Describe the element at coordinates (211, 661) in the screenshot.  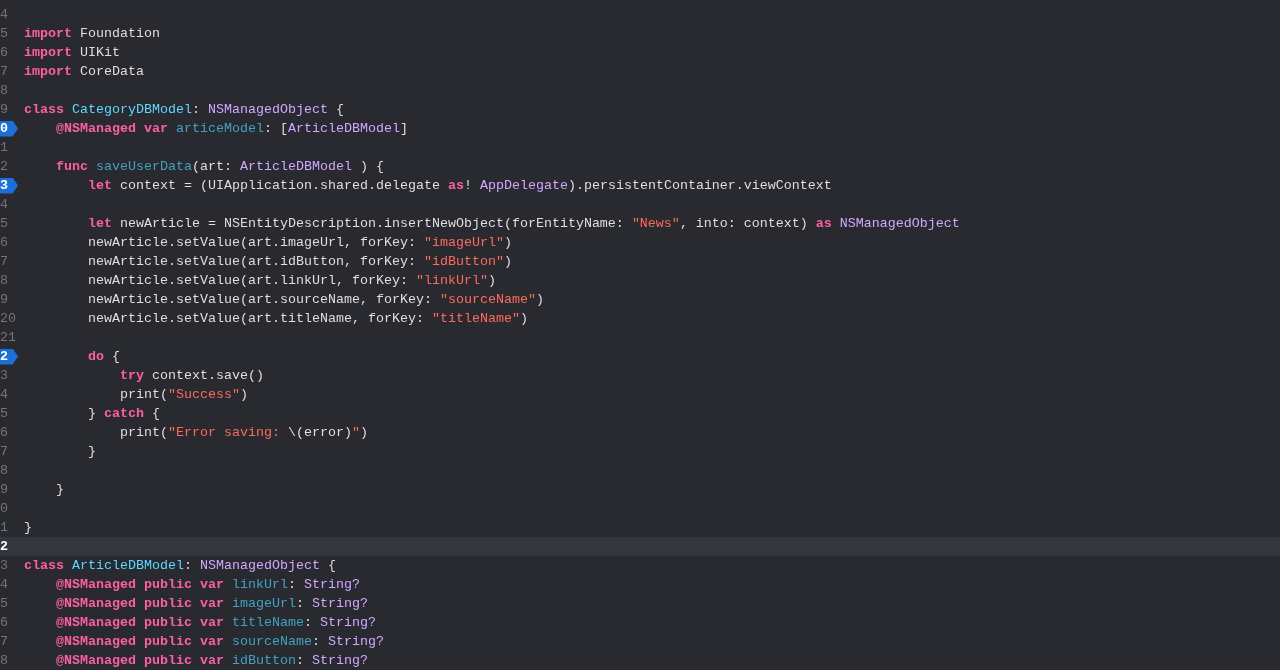
I see `code-line: @NSManaged public var idButton: String?` at that location.